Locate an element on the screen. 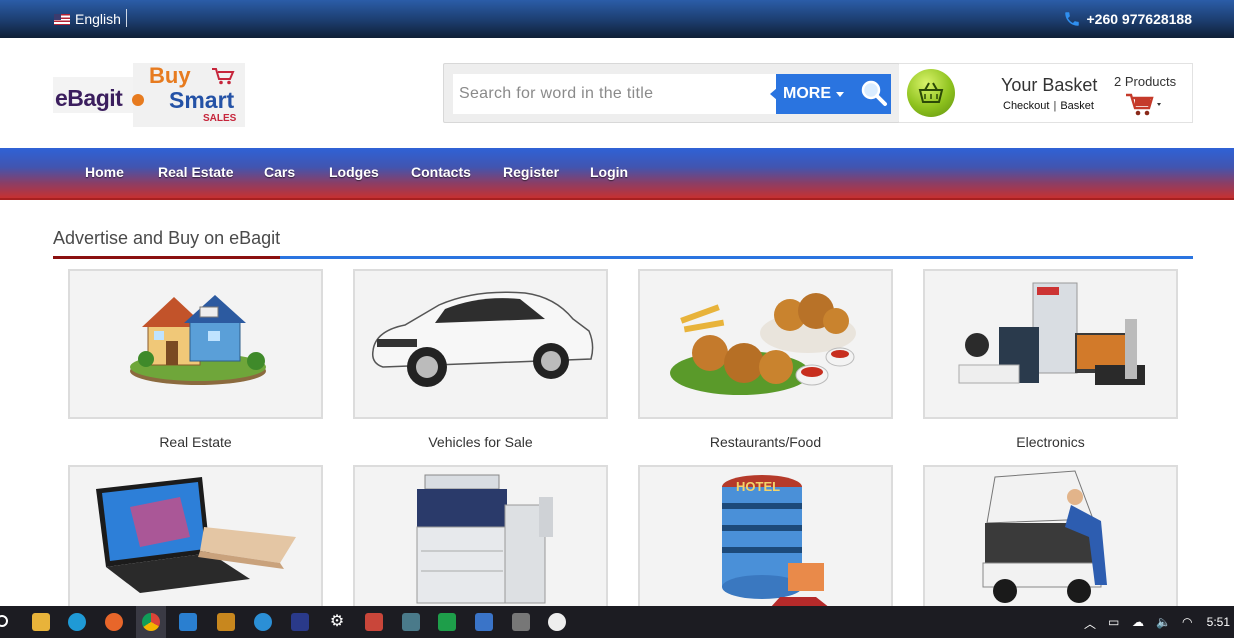 This screenshot has height=638, width=1234. clock-time: 5:51 is located at coordinates (1218, 622).